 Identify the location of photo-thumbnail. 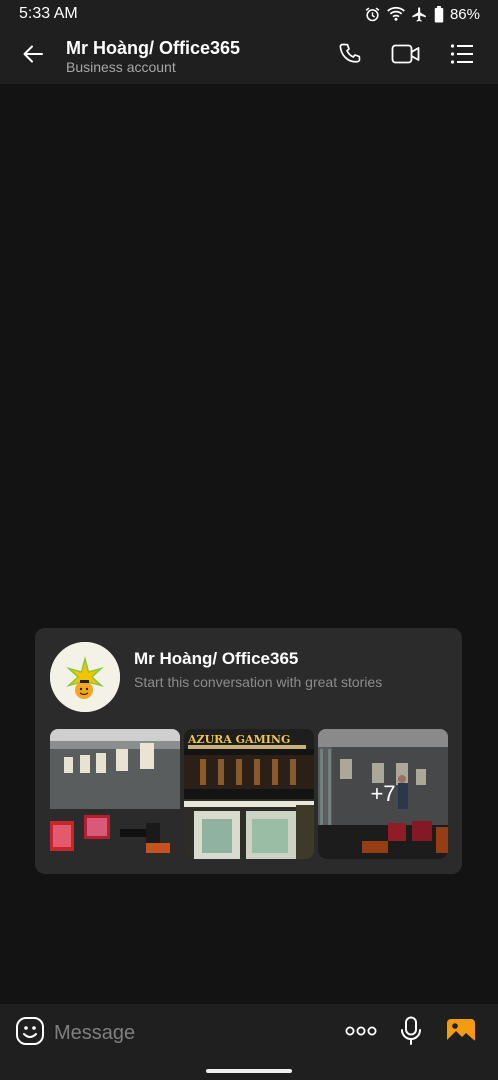
(115, 794).